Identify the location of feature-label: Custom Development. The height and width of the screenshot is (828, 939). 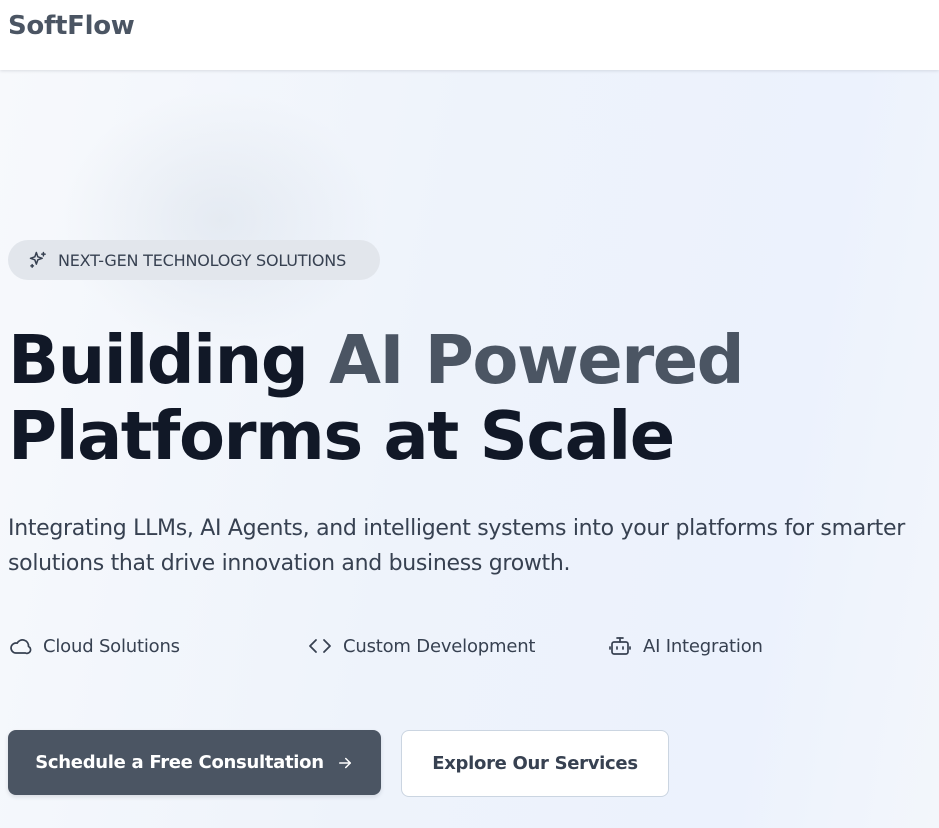
(439, 646).